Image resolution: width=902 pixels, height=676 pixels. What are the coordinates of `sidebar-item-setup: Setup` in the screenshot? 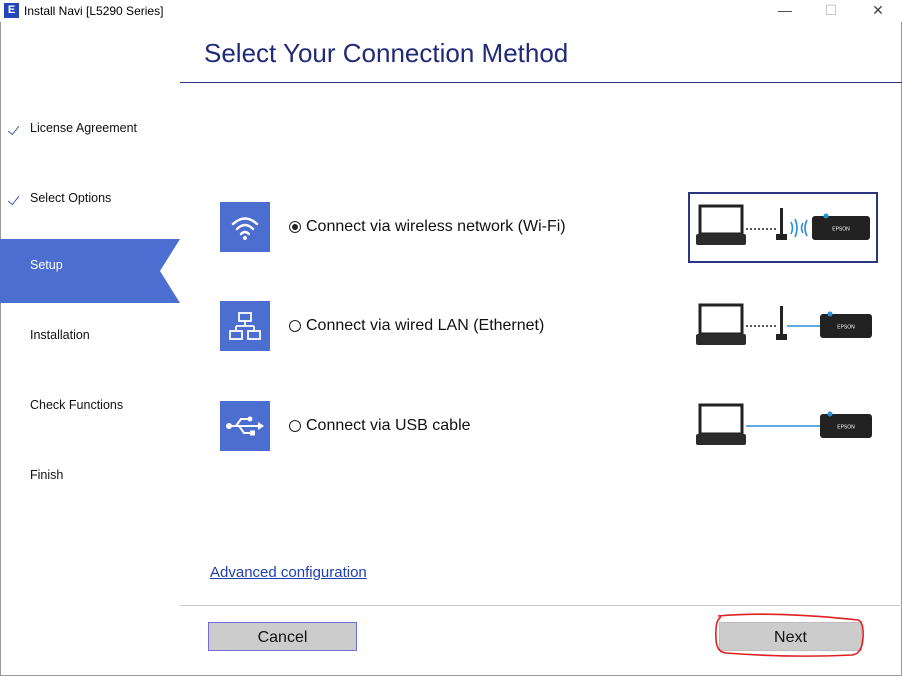 It's located at (80, 271).